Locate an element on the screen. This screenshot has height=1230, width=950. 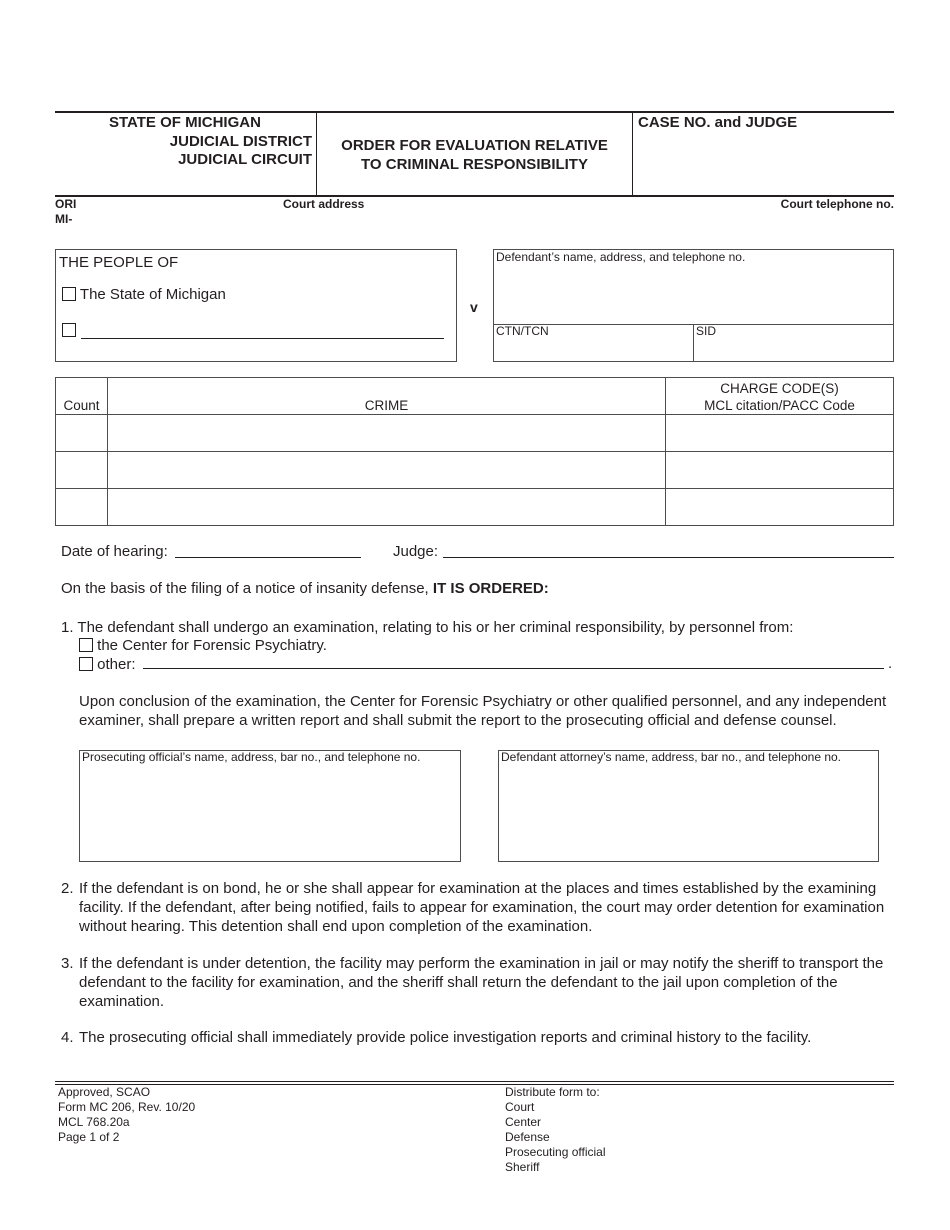
date-of-hearing-input is located at coordinates (268, 557).